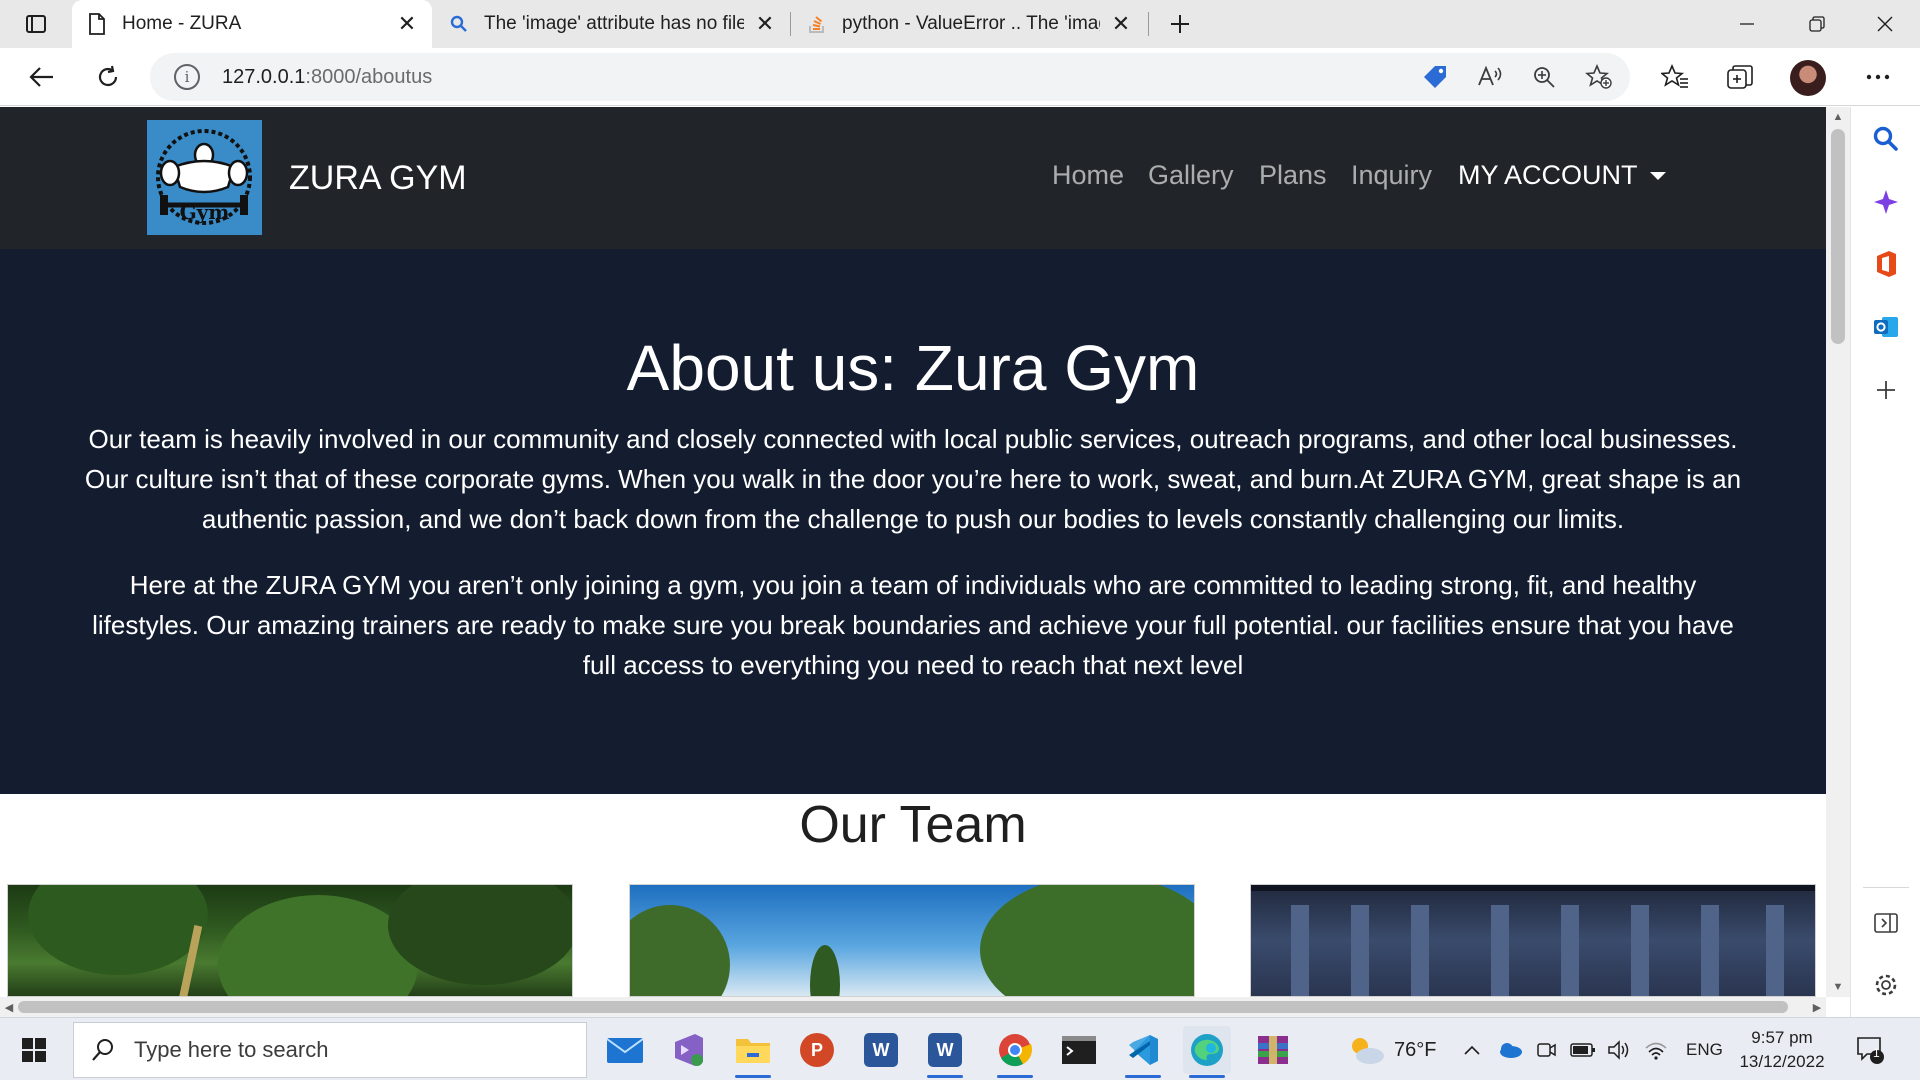 This screenshot has height=1080, width=1920. Describe the element at coordinates (1878, 77) in the screenshot. I see `settings-menu-button` at that location.